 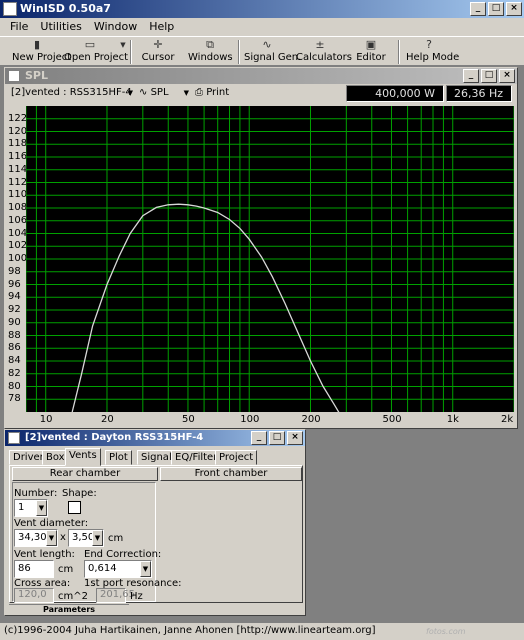 What do you see at coordinates (161, 27) in the screenshot?
I see `menu-help: Help` at bounding box center [161, 27].